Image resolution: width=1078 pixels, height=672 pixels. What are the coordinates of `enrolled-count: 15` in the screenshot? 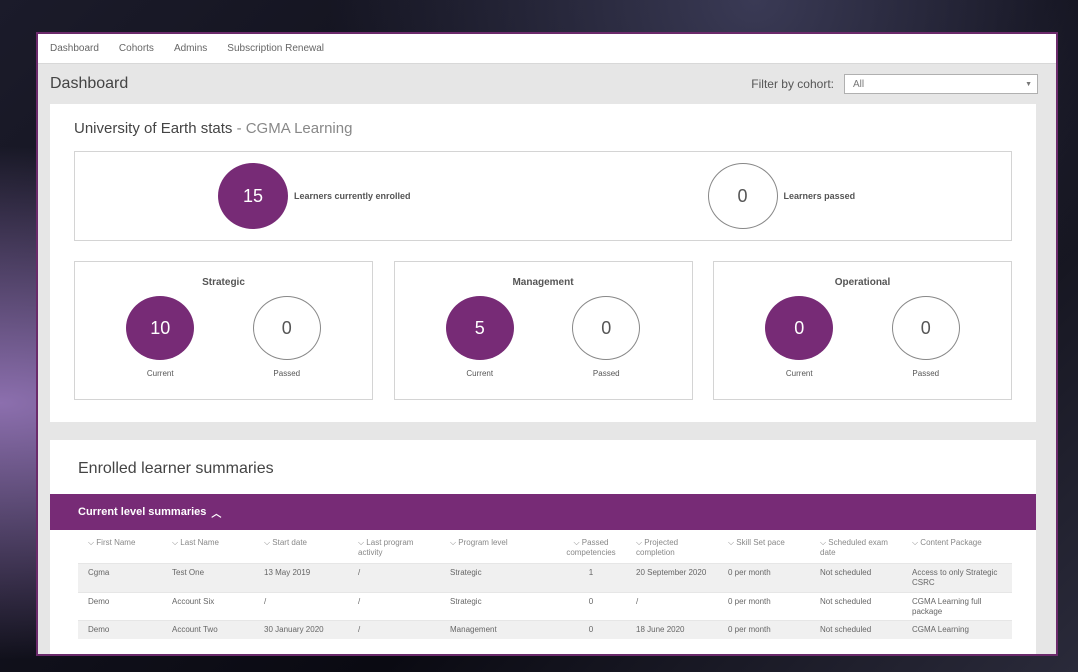 It's located at (253, 196).